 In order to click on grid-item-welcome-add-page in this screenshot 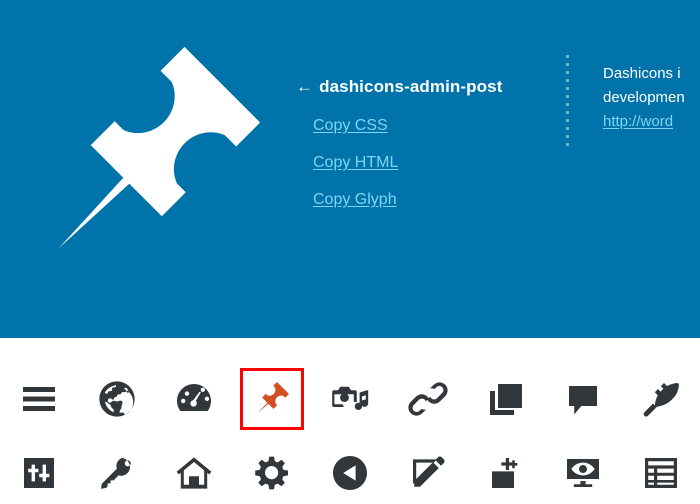, I will do `click(506, 473)`.